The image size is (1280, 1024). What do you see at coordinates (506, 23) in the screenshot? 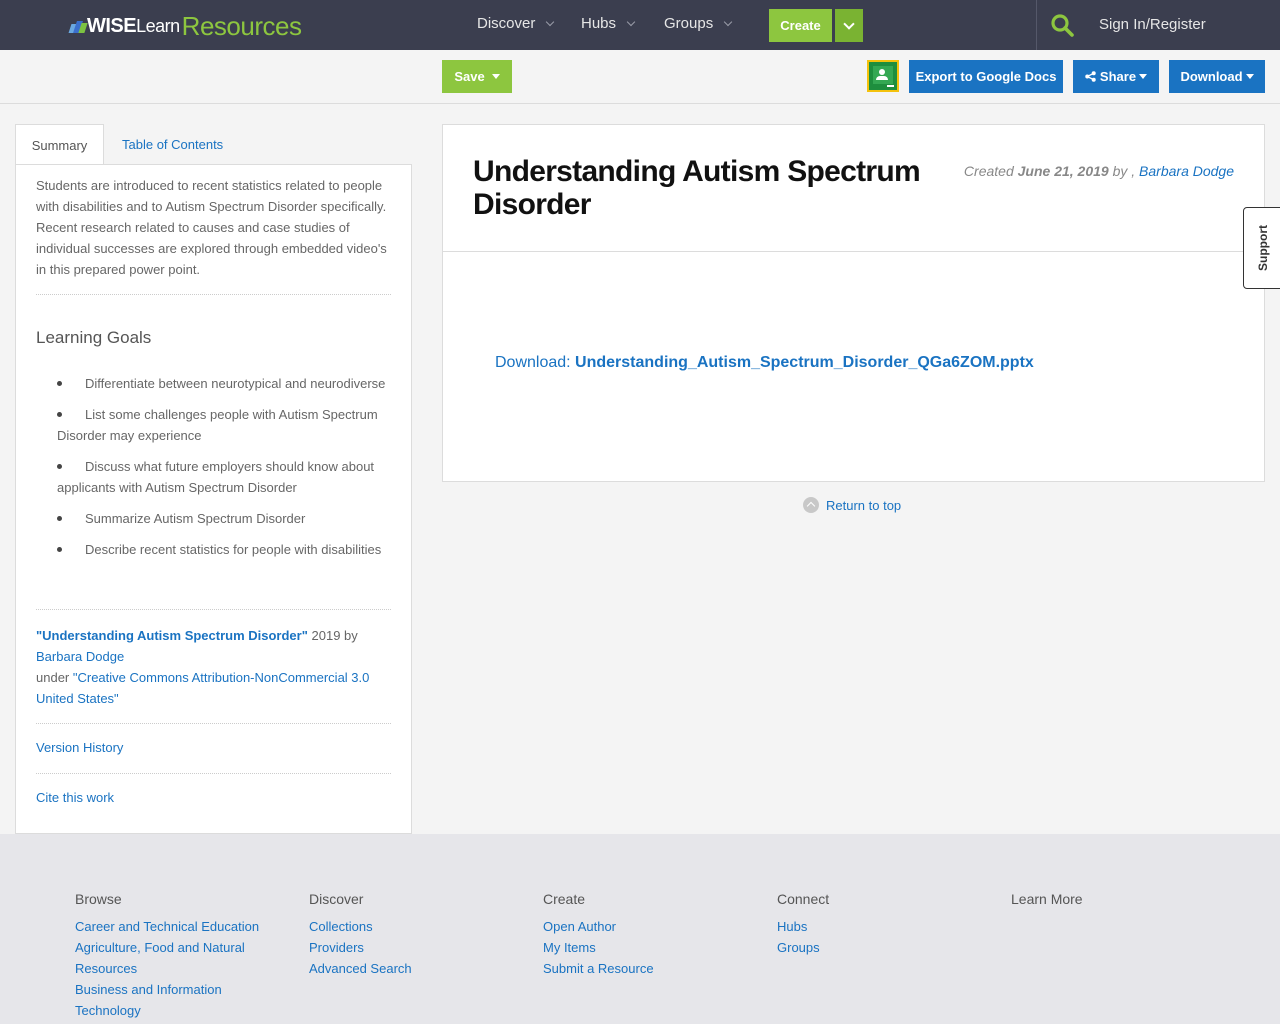
I see `nav-discover-label: Discover` at bounding box center [506, 23].